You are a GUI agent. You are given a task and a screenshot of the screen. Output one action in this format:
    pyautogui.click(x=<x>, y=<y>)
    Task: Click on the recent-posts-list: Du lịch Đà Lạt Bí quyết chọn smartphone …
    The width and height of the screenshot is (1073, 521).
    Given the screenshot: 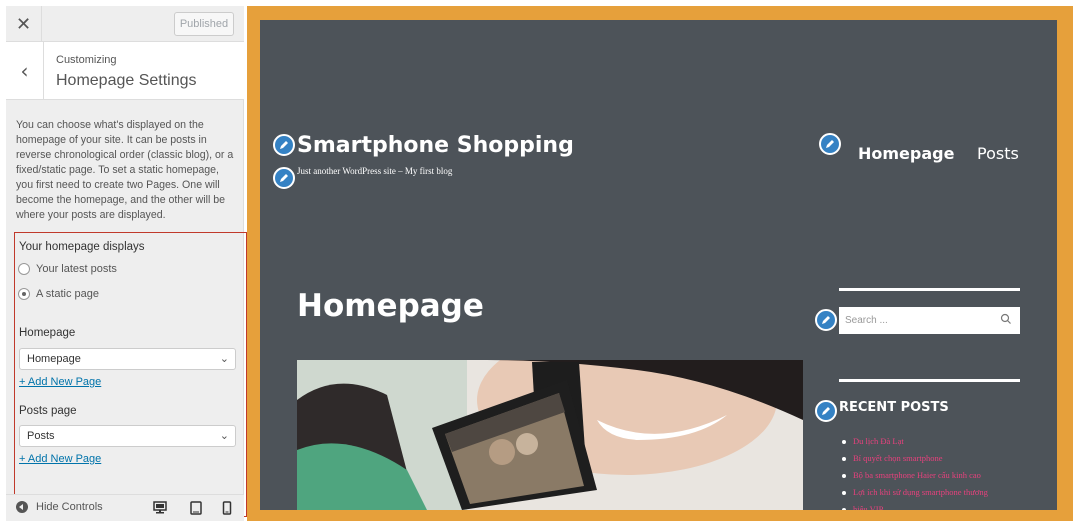 What is the action you would take?
    pyautogui.click(x=929, y=471)
    